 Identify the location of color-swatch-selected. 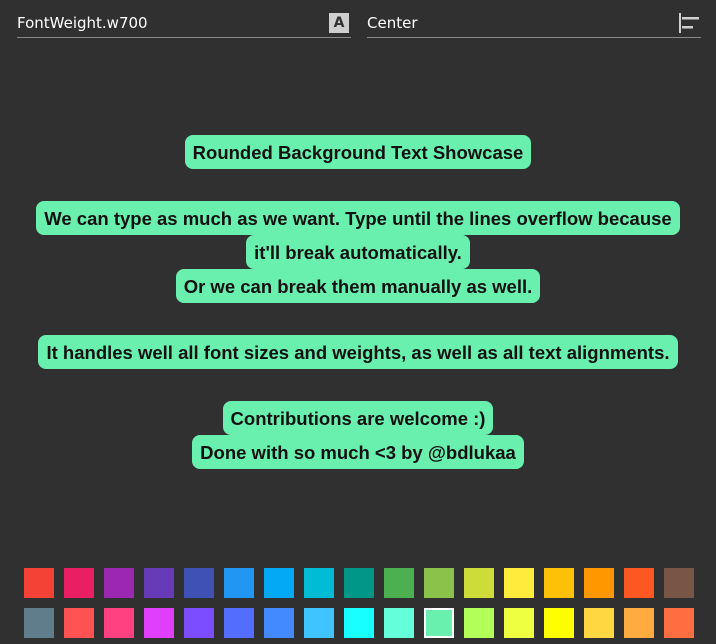
(439, 623).